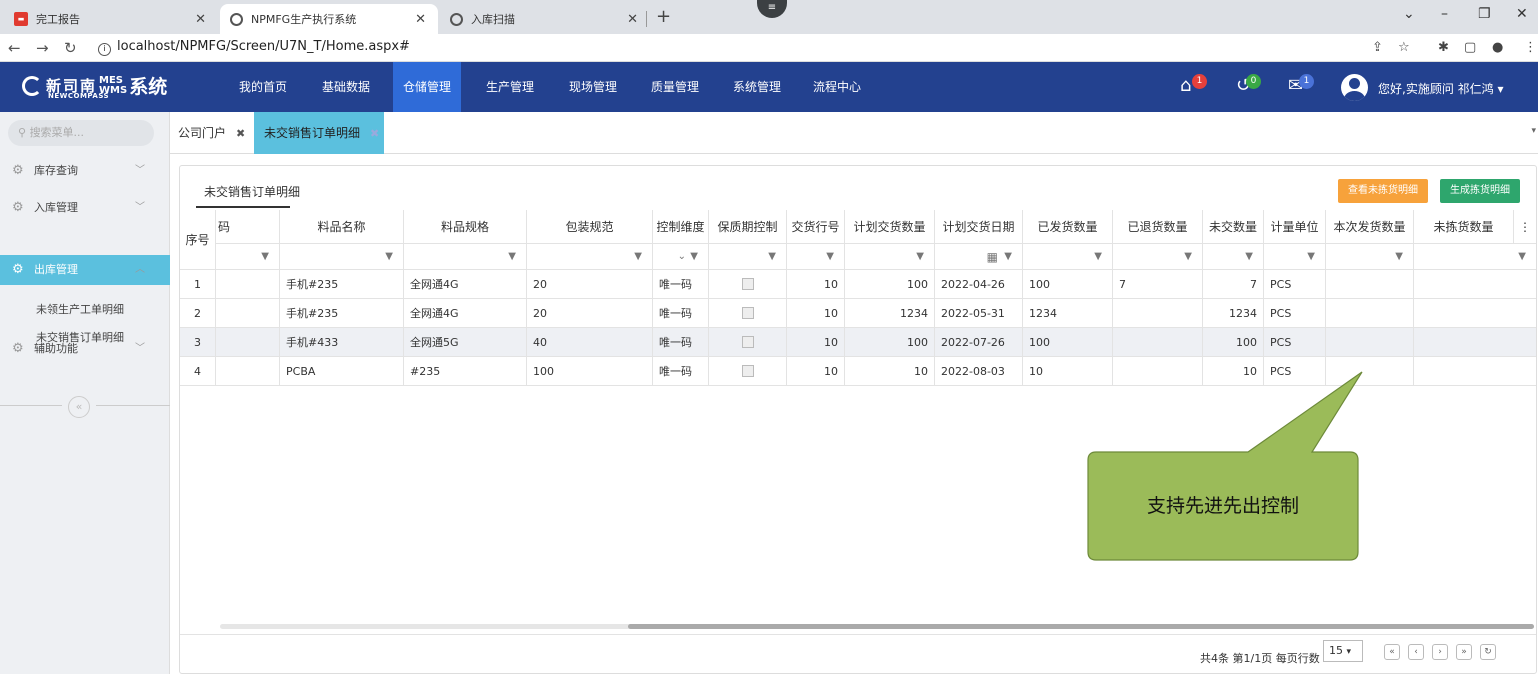 This screenshot has width=1538, height=674. I want to click on view-unpicked-button: 查看未拣货明细, so click(1383, 191).